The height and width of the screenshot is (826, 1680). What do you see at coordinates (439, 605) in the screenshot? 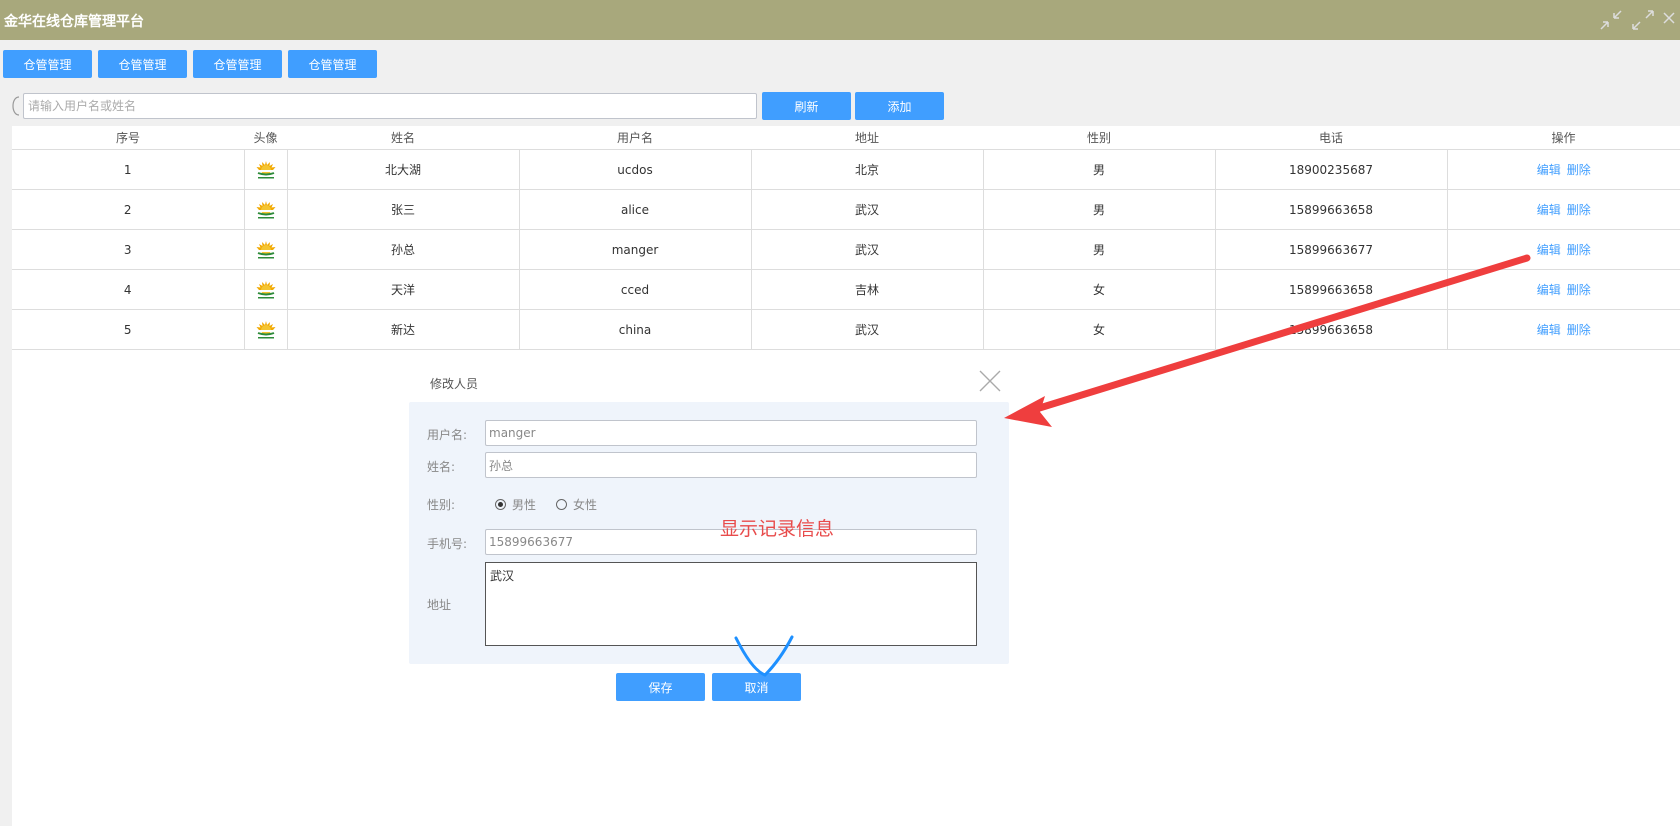
I see `address-label: 地址` at bounding box center [439, 605].